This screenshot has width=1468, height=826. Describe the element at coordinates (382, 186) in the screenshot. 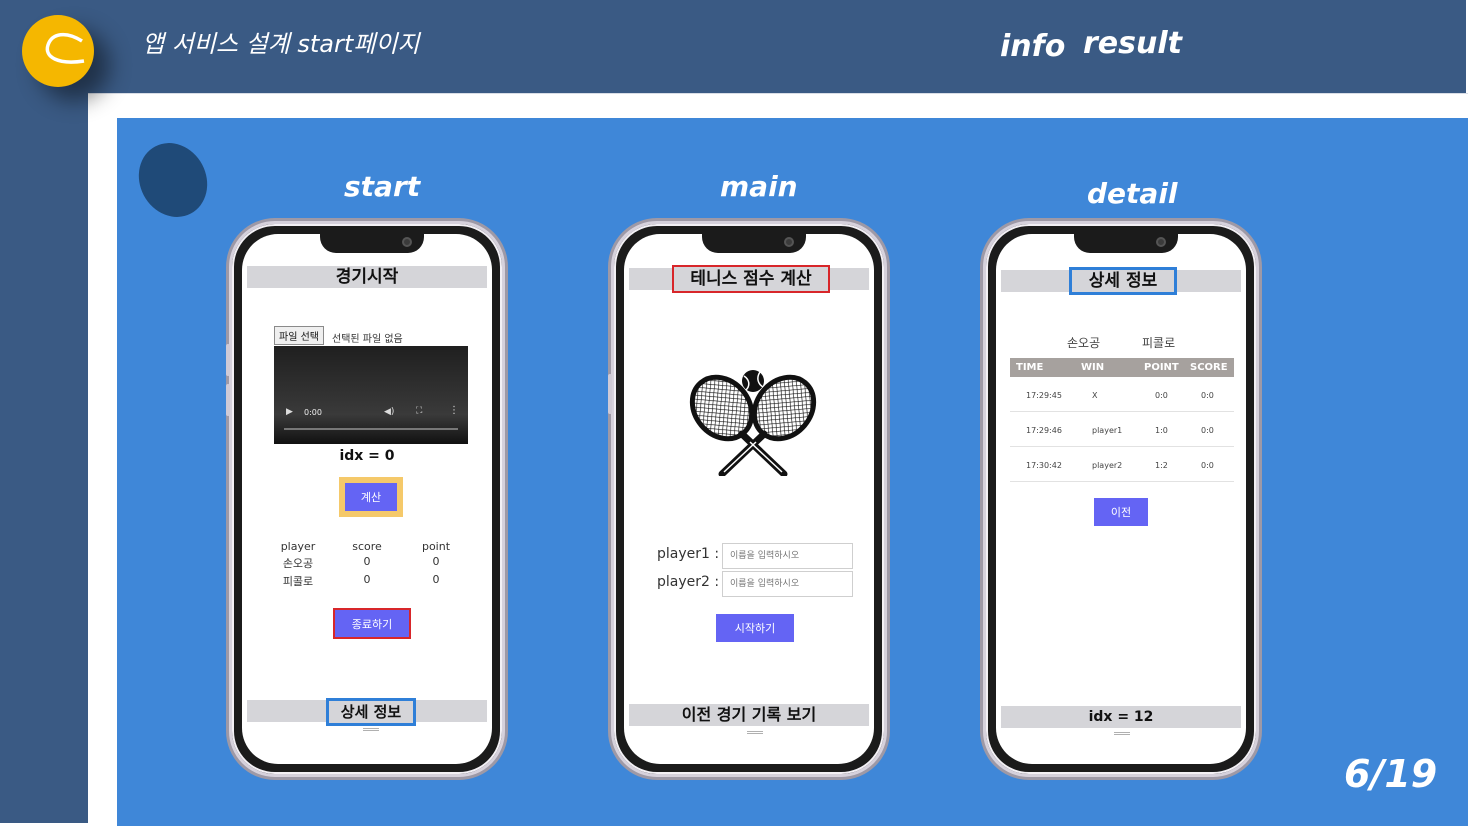

I see `heading-start: start` at that location.